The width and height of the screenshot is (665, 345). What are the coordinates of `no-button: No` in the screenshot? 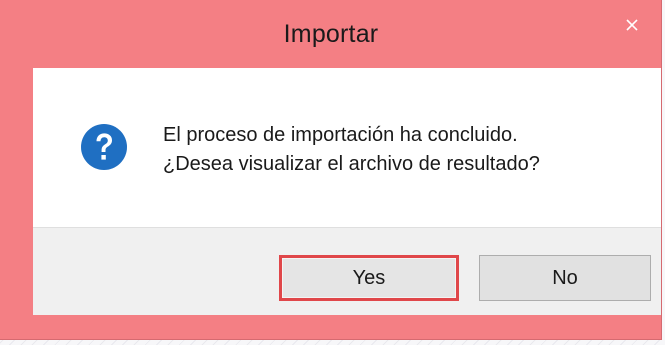 It's located at (565, 278).